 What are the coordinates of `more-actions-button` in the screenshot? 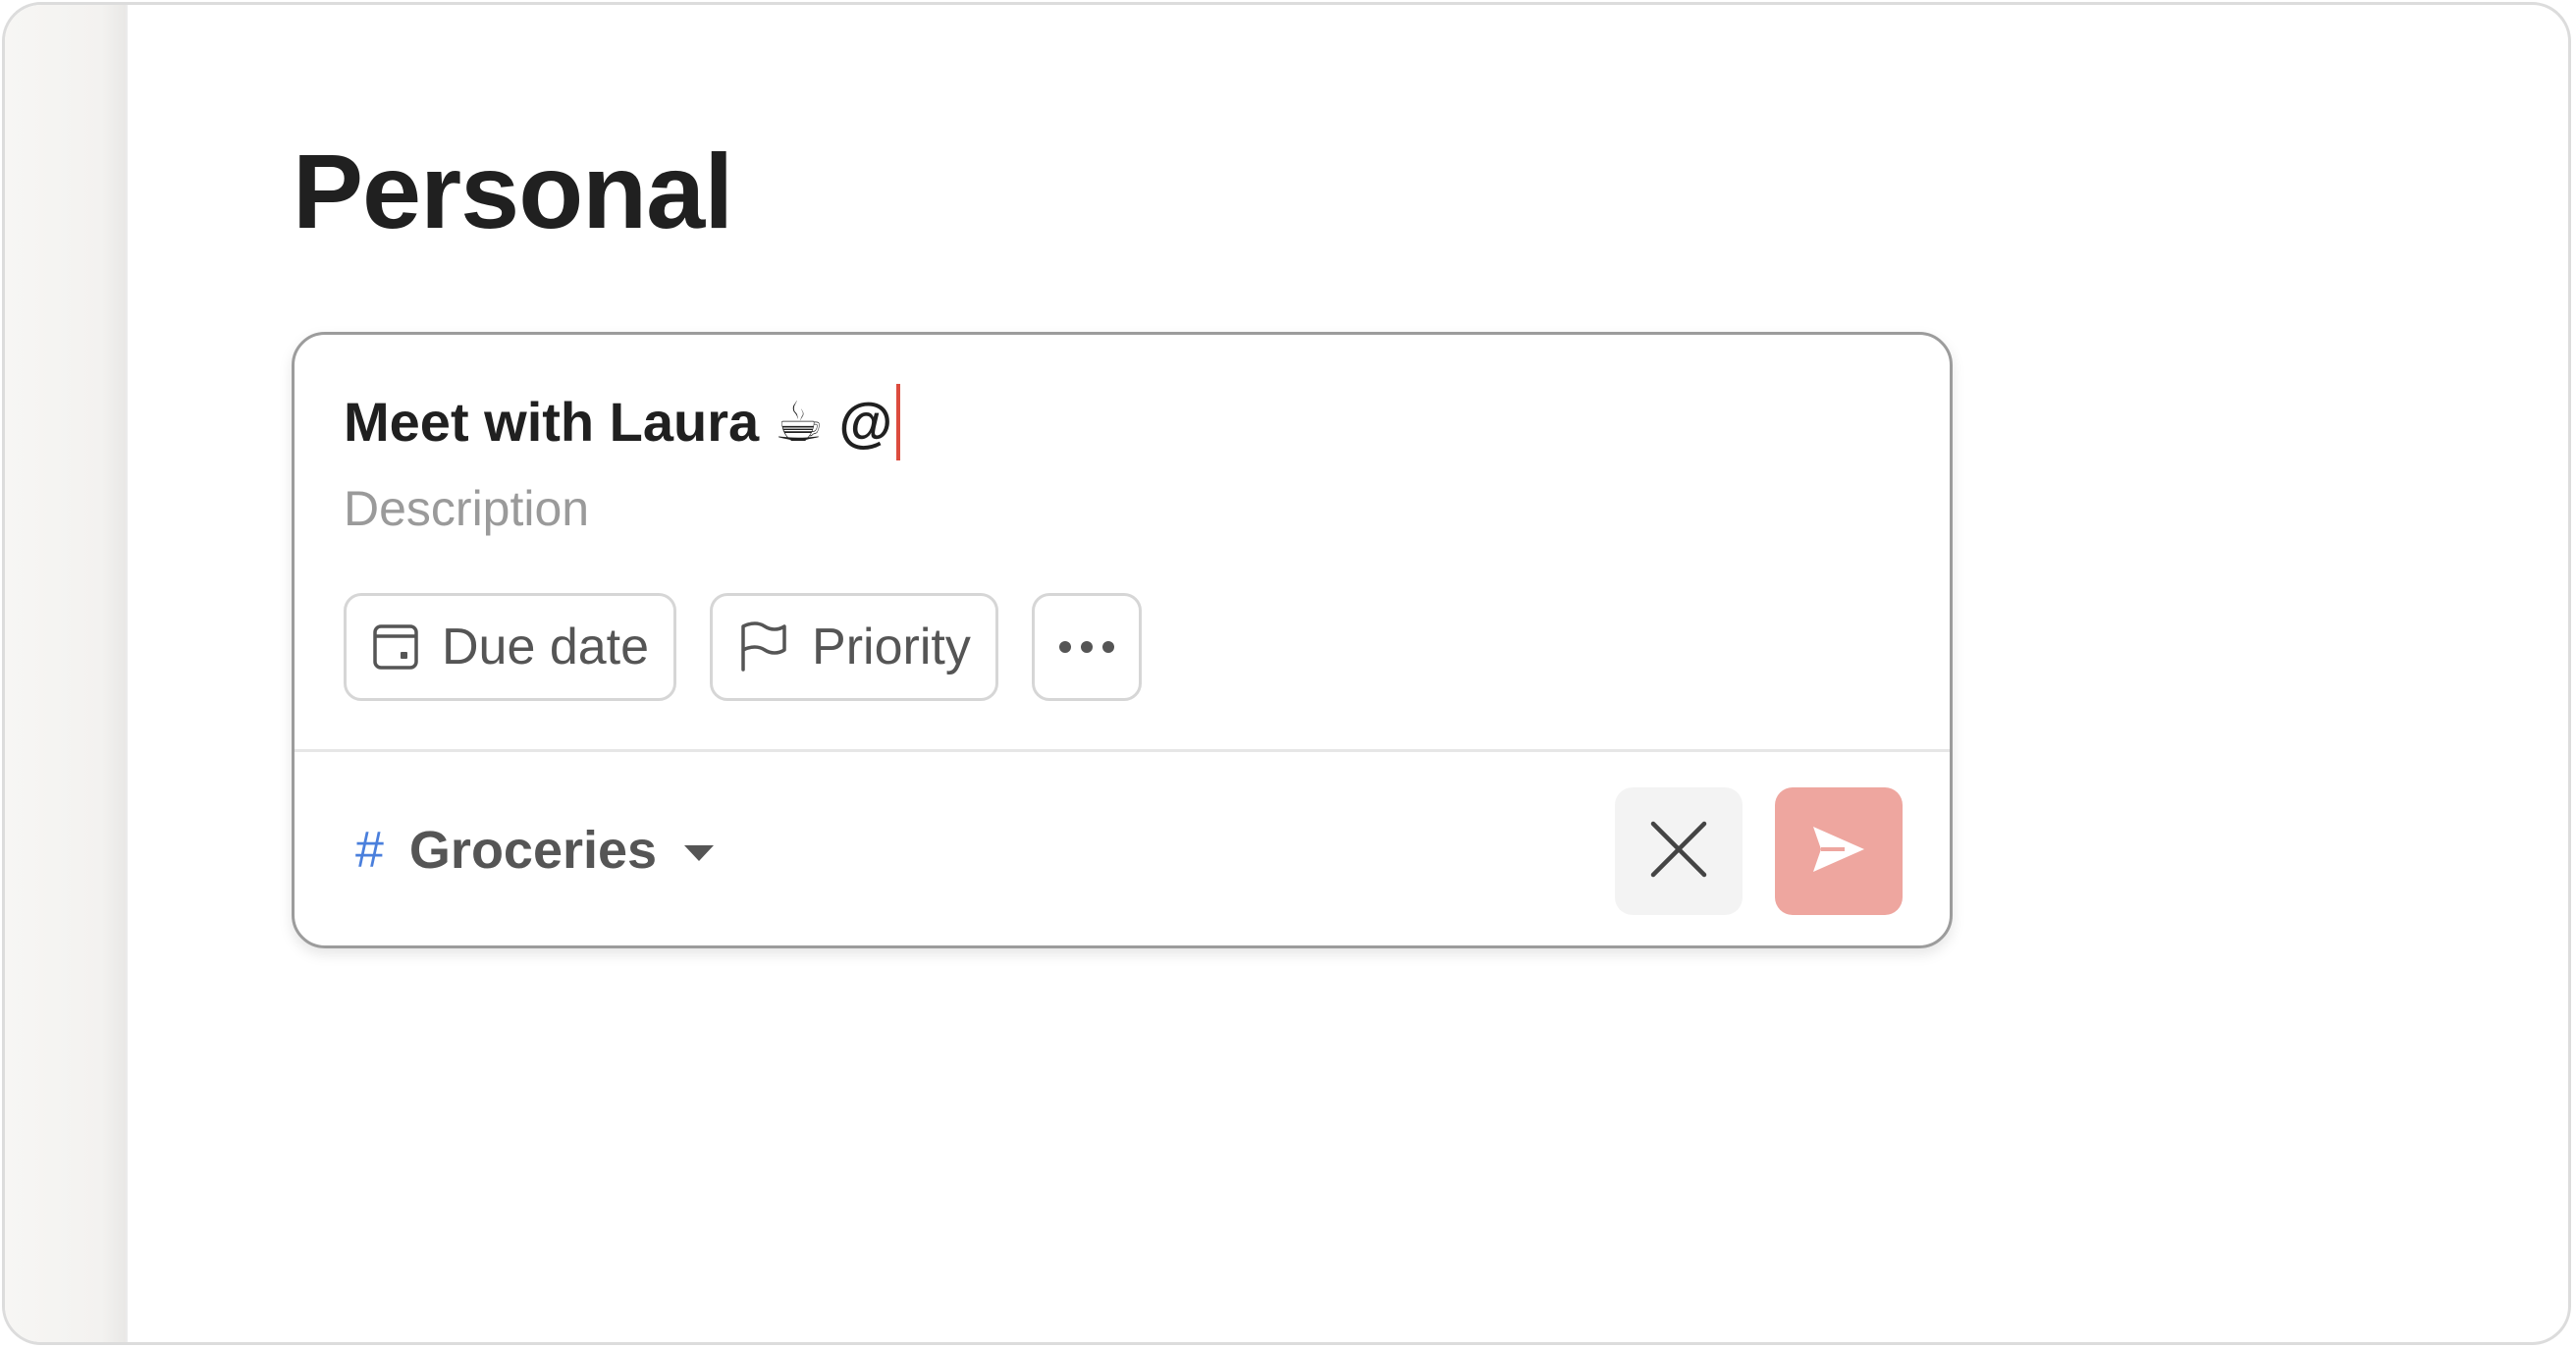 It's located at (1086, 647).